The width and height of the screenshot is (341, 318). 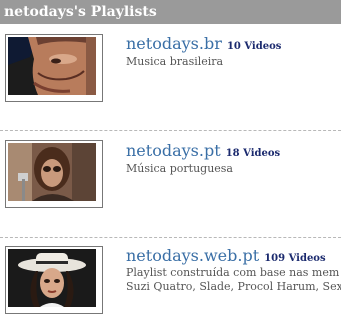 What do you see at coordinates (233, 272) in the screenshot?
I see `description-line: Playlist construída com base nas mem` at bounding box center [233, 272].